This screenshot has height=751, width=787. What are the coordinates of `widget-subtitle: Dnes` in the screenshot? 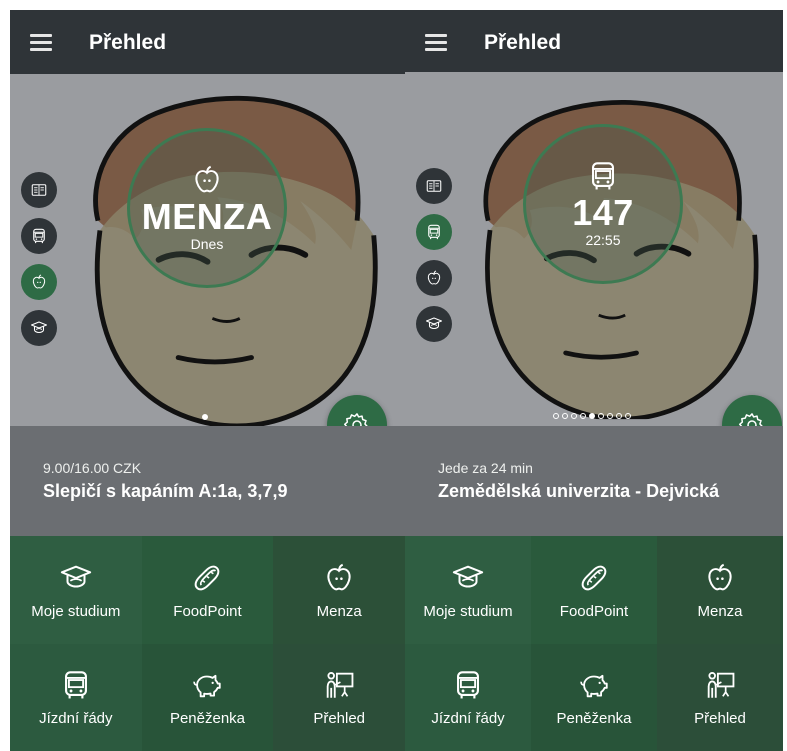 It's located at (207, 244).